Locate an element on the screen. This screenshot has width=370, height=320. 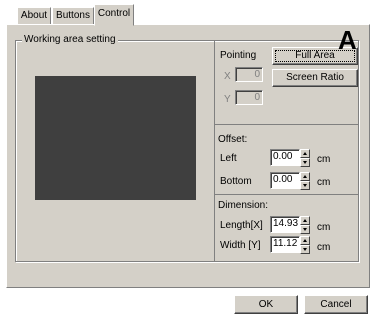
pointing-y-field: 0 is located at coordinates (249, 97).